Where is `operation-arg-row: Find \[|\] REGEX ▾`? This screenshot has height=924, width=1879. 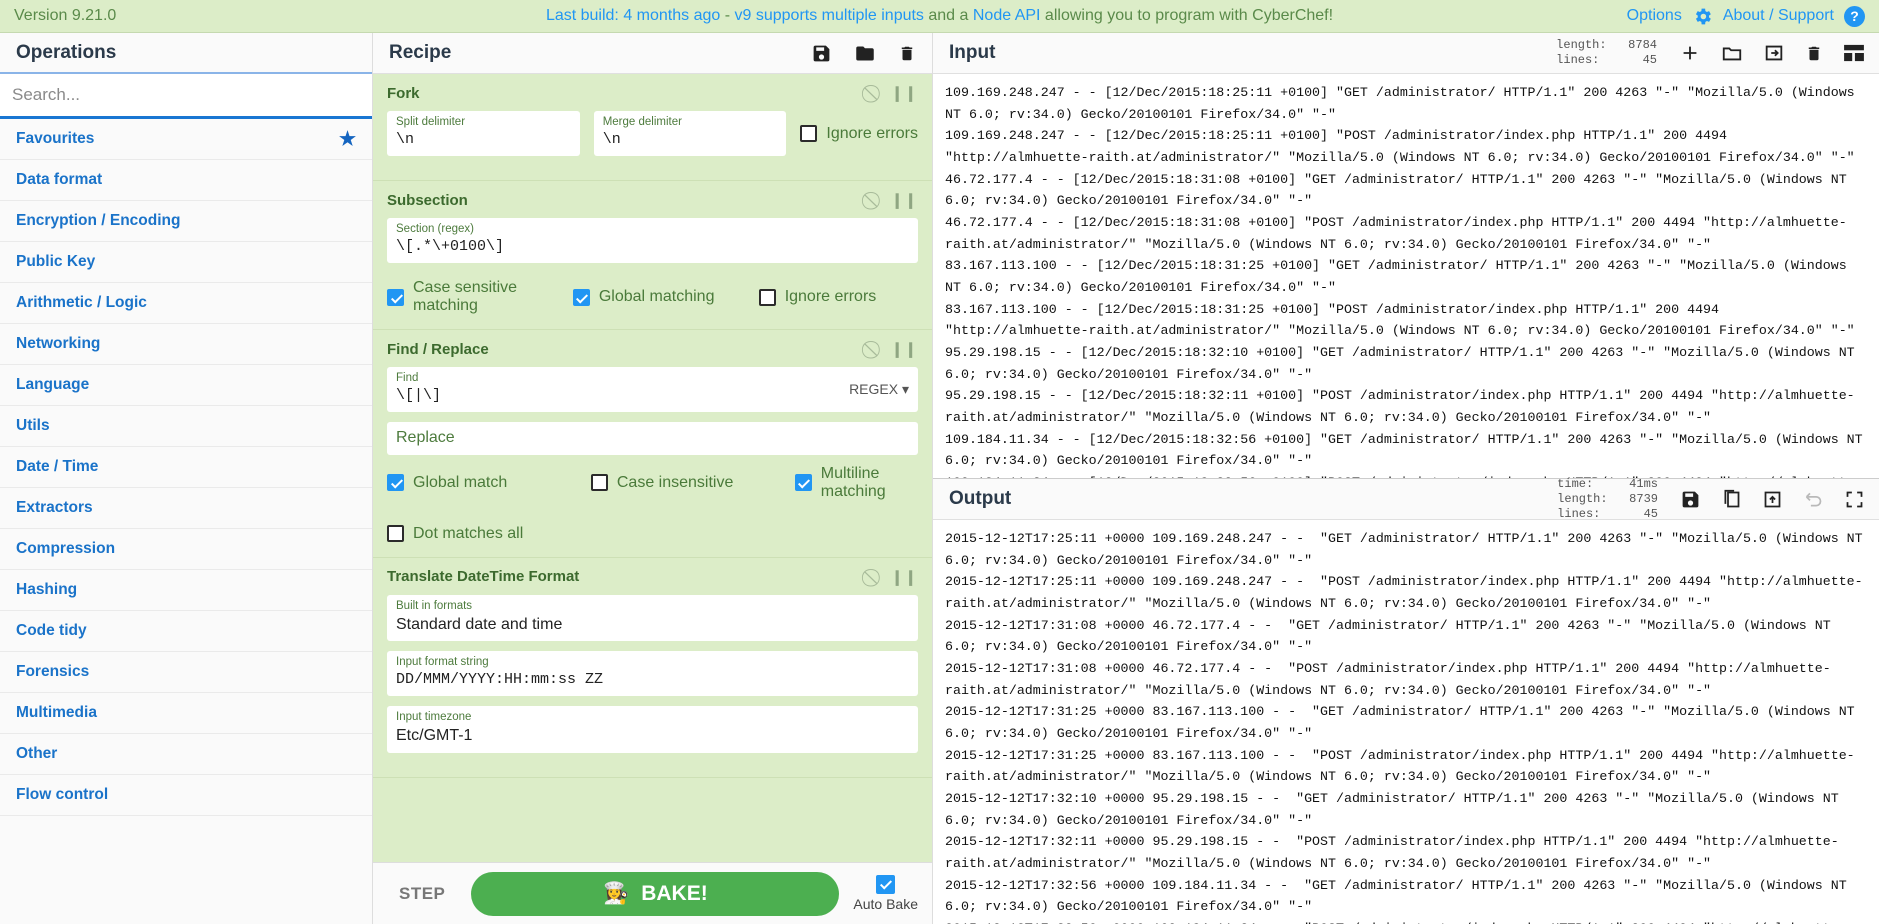
operation-arg-row: Find \[|\] REGEX ▾ is located at coordinates (652, 390).